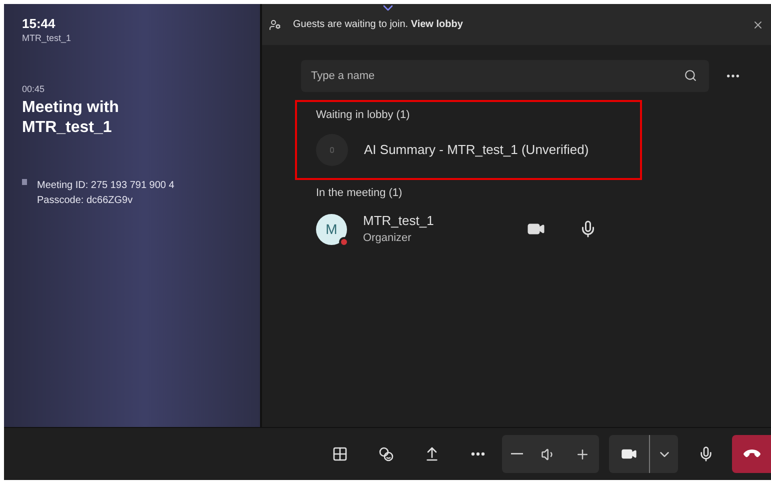  What do you see at coordinates (505, 76) in the screenshot?
I see `search-field: Type a name` at bounding box center [505, 76].